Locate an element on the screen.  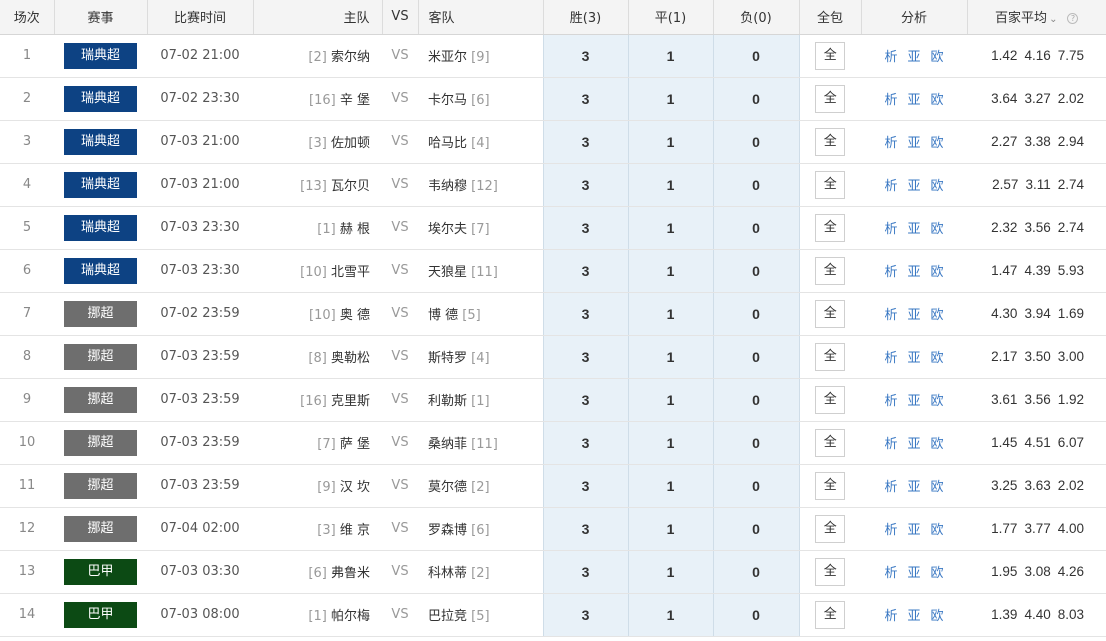
help-icon: ? is located at coordinates (1073, 19).